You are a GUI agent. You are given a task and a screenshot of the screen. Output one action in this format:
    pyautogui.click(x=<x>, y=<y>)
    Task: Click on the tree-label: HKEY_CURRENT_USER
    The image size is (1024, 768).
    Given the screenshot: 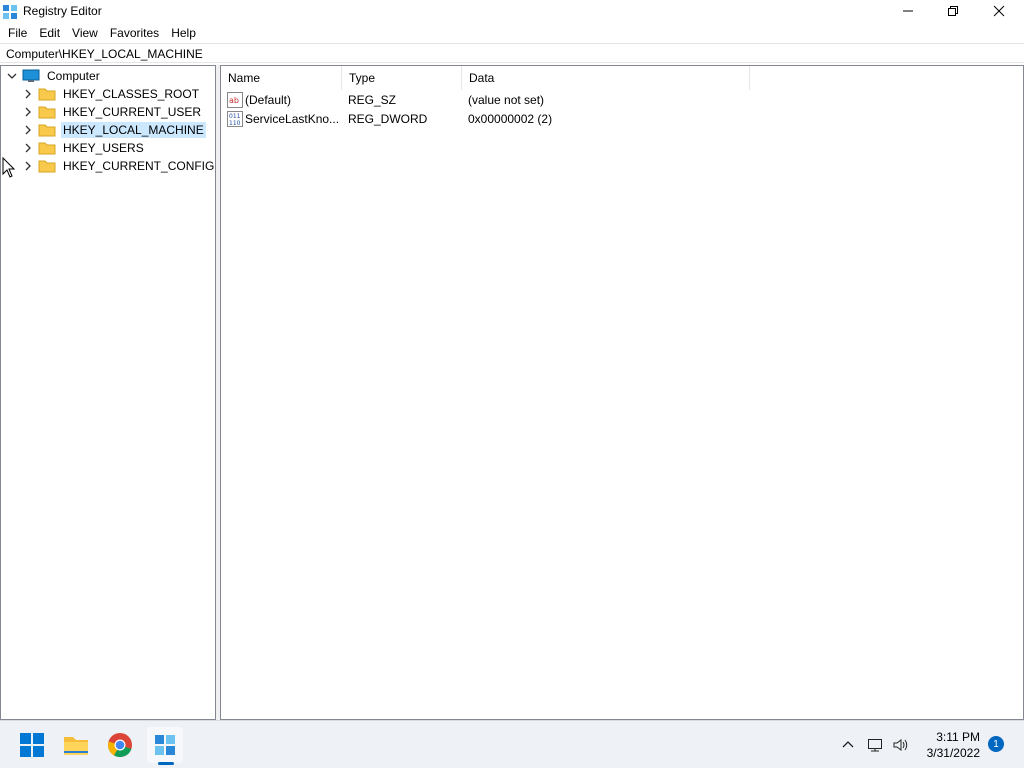 What is the action you would take?
    pyautogui.click(x=132, y=112)
    